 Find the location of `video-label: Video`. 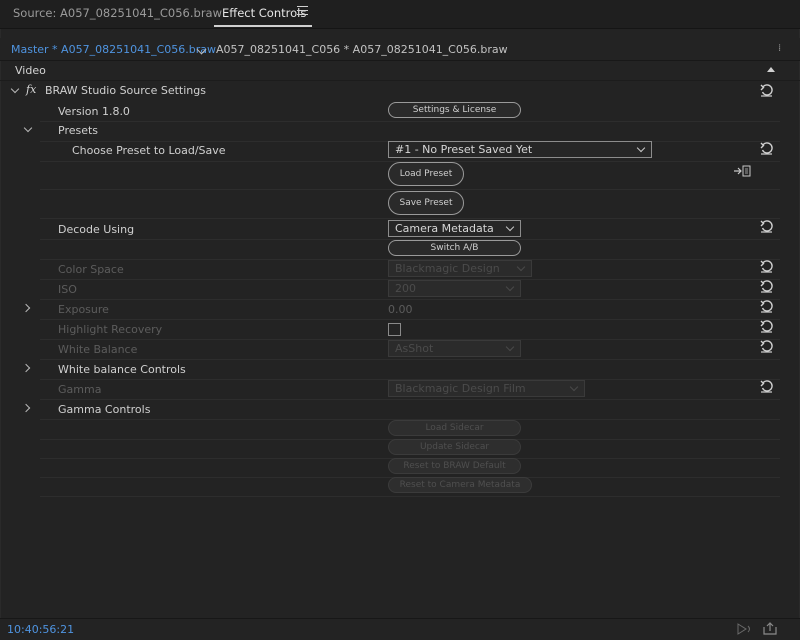

video-label: Video is located at coordinates (30, 70).